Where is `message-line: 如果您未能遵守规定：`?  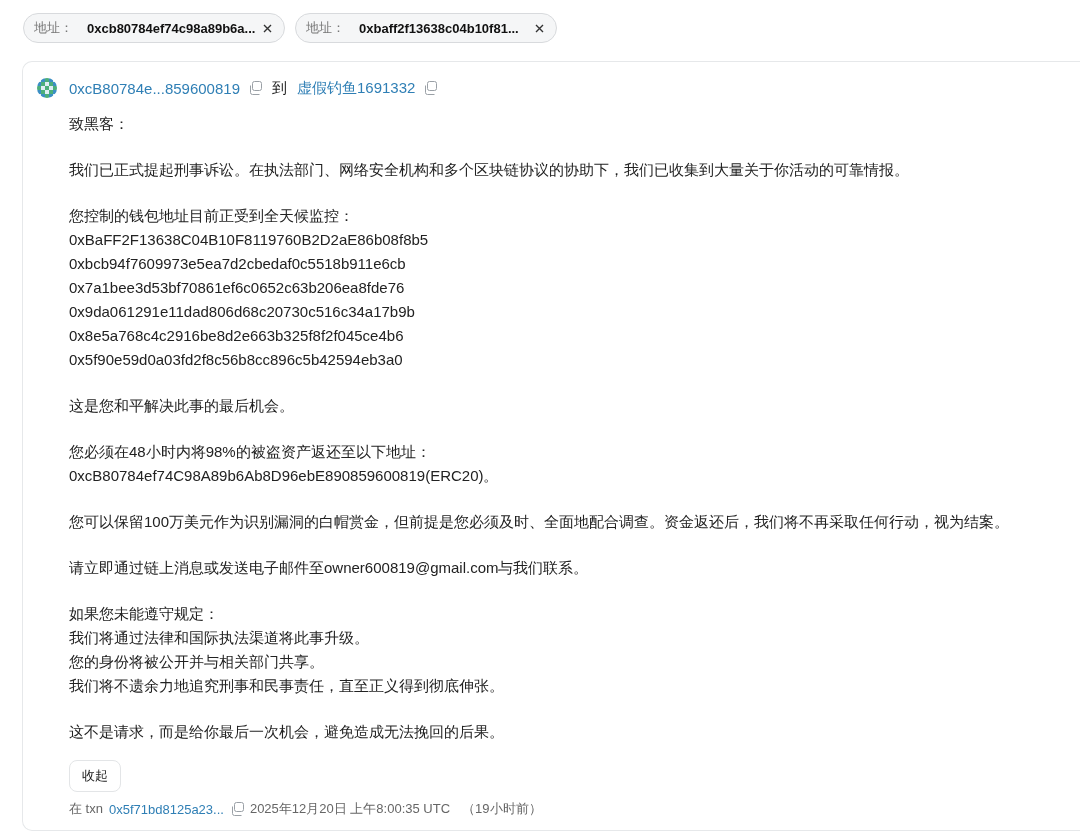
message-line: 如果您未能遵守规定： is located at coordinates (144, 614).